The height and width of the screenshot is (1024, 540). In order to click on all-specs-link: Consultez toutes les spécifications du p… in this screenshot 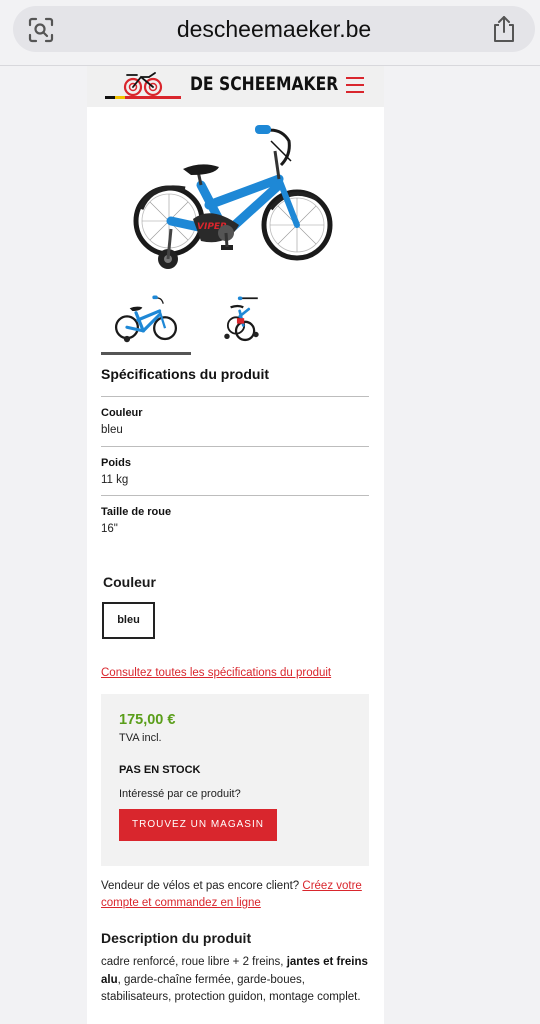, I will do `click(216, 673)`.